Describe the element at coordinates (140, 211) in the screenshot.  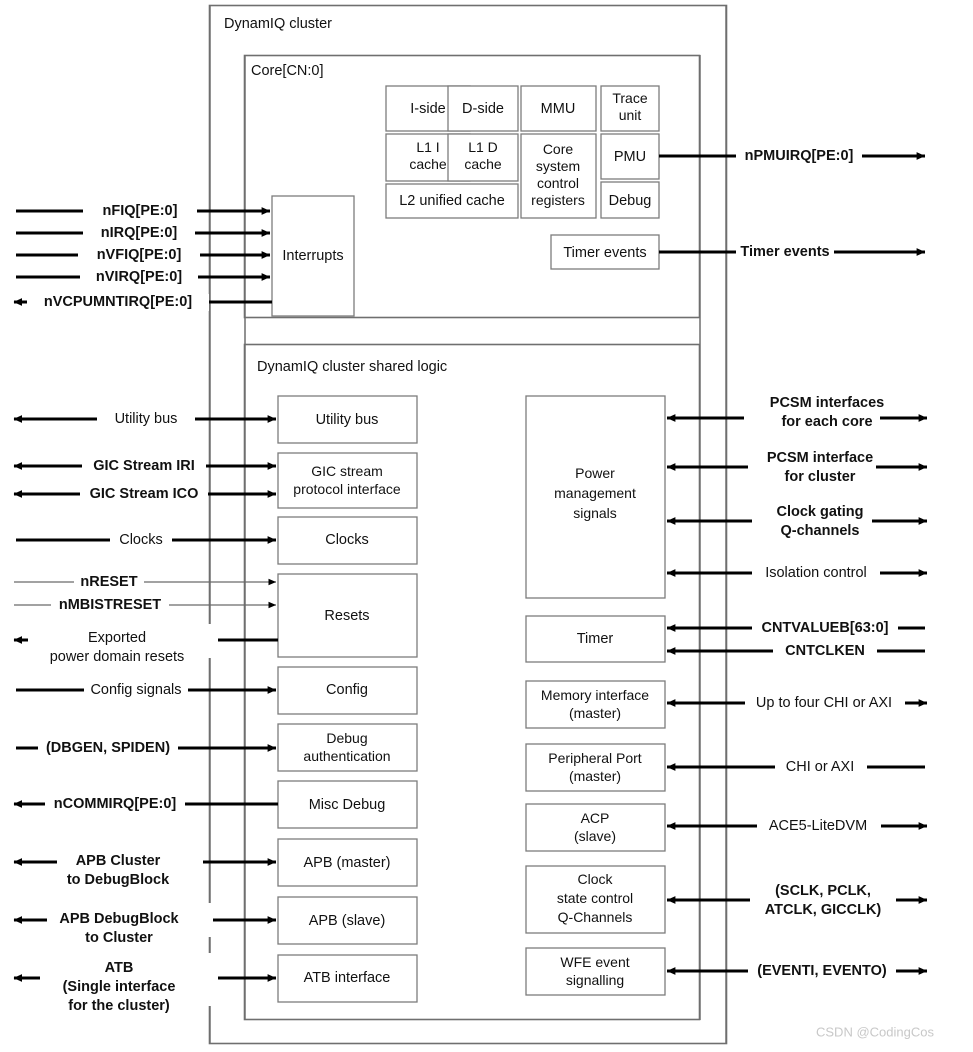
I see `svg-text: nFIQ[PE:0]` at that location.